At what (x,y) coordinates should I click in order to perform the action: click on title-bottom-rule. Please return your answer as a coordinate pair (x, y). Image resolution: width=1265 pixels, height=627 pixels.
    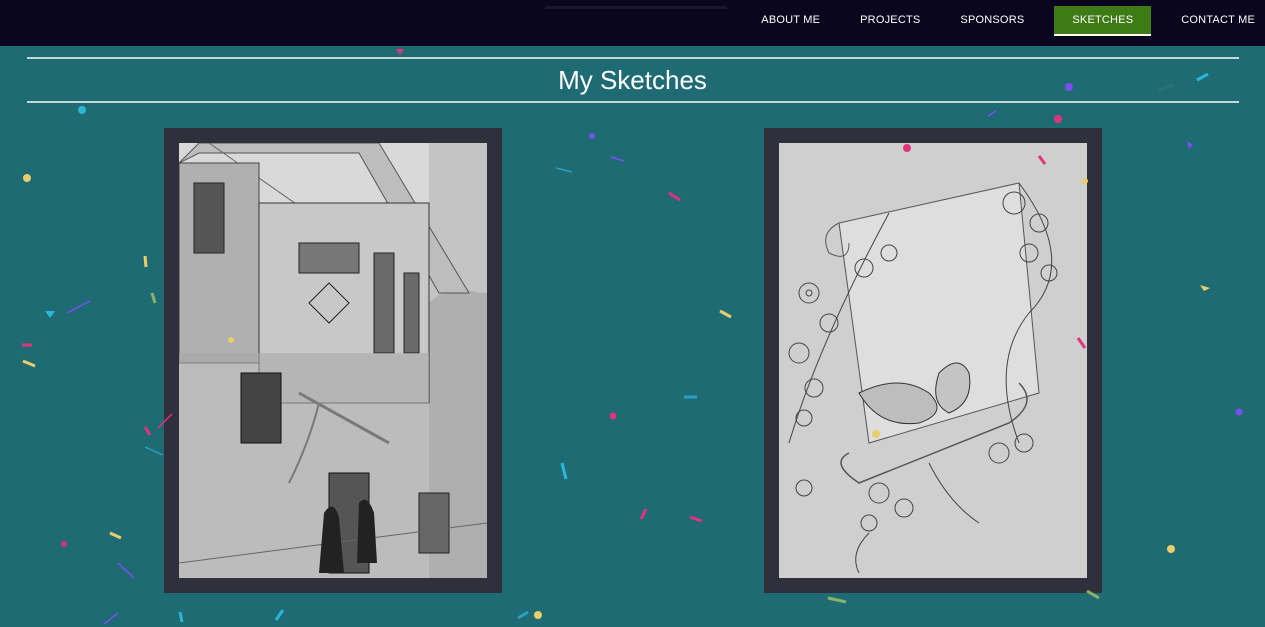
    Looking at the image, I should click on (633, 102).